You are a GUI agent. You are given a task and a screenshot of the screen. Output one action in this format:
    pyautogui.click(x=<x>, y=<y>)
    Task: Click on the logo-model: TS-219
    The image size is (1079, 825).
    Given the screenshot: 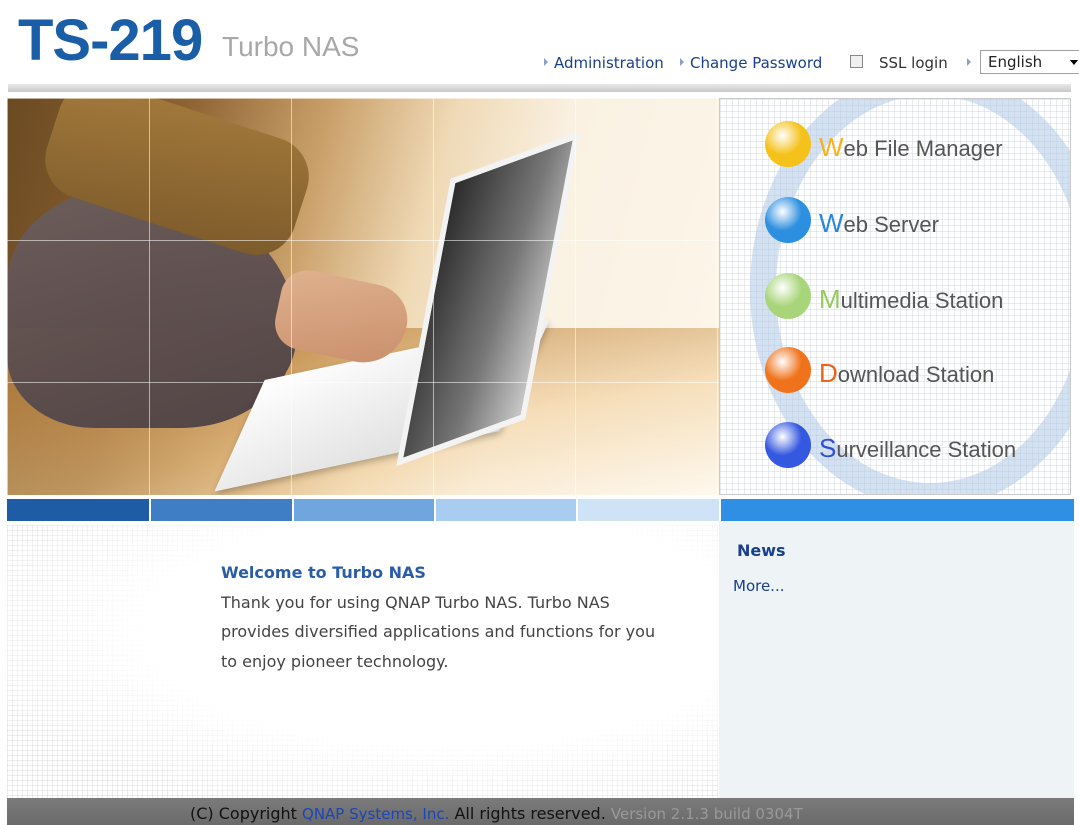 What is the action you would take?
    pyautogui.click(x=110, y=40)
    